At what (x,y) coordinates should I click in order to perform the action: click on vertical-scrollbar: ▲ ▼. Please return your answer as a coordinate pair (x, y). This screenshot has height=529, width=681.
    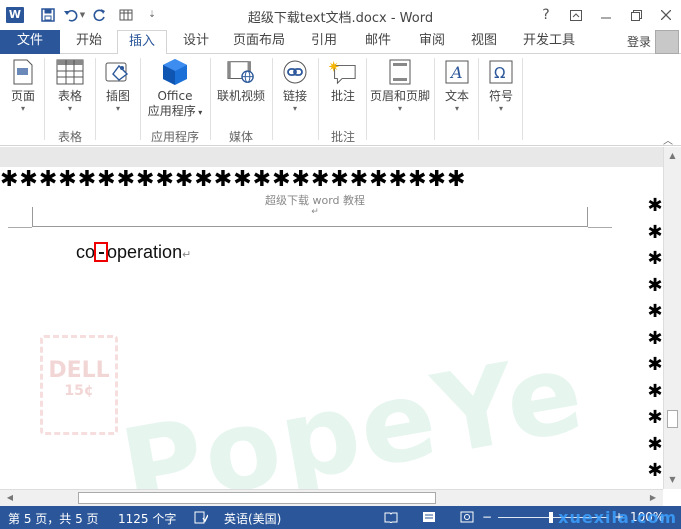
    Looking at the image, I should click on (672, 318).